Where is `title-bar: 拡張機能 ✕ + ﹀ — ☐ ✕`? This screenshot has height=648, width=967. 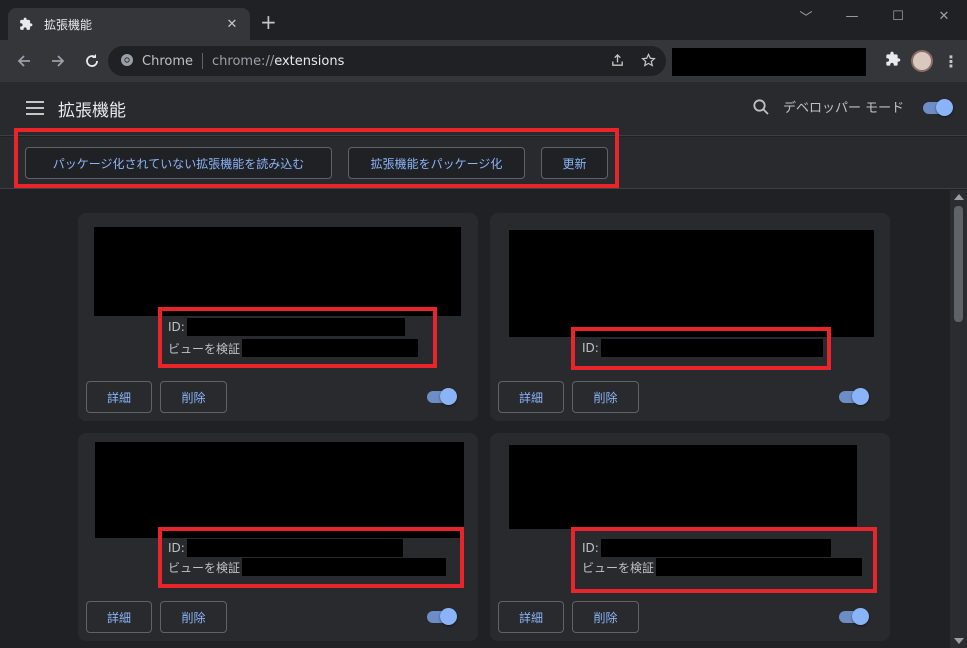 title-bar: 拡張機能 ✕ + ﹀ — ☐ ✕ is located at coordinates (483, 20).